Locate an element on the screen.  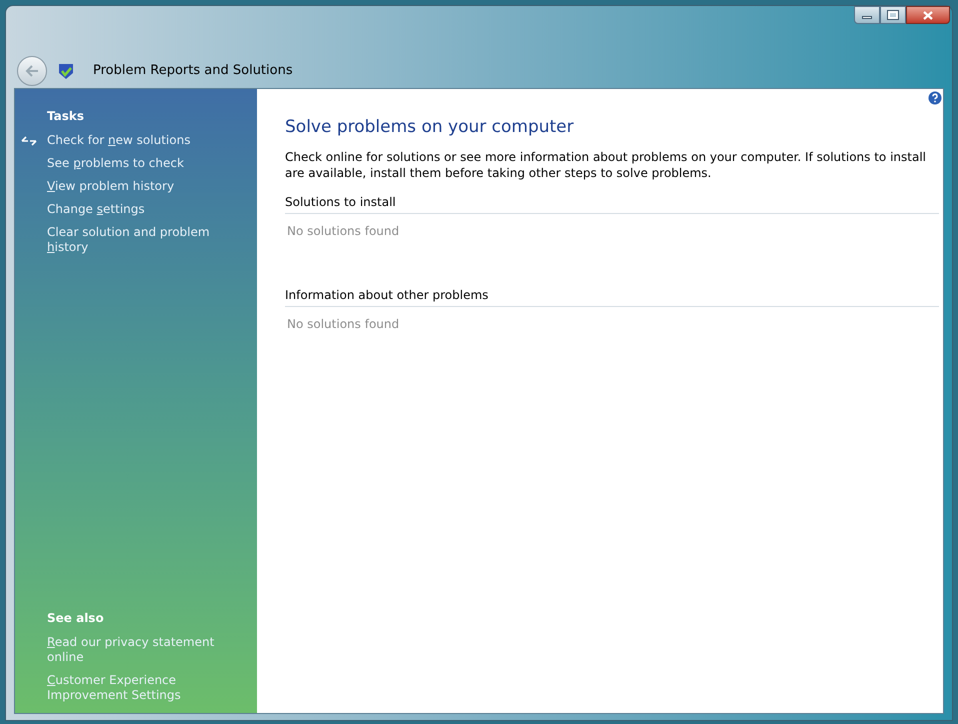
page-title: Solve problems on your computer is located at coordinates (430, 127).